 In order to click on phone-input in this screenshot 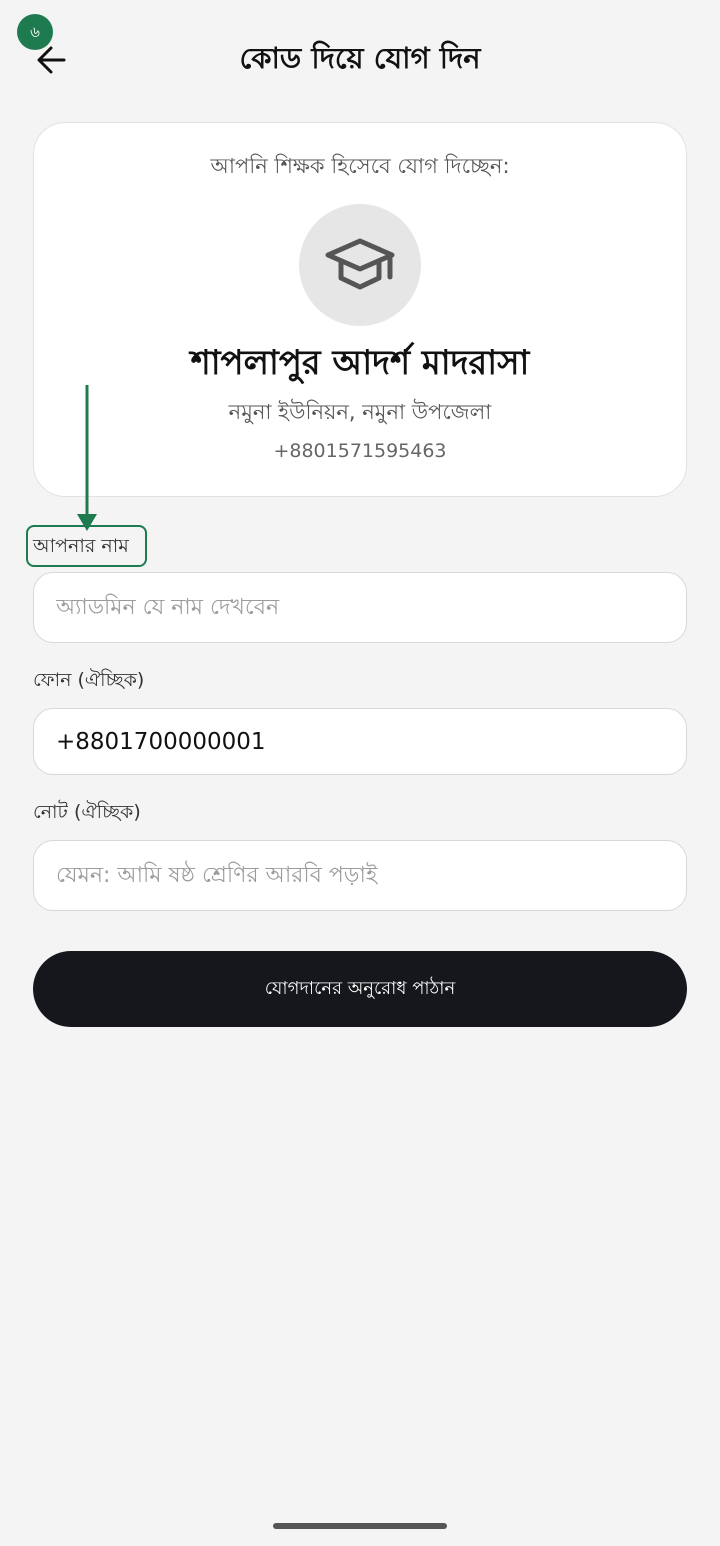, I will do `click(360, 741)`.